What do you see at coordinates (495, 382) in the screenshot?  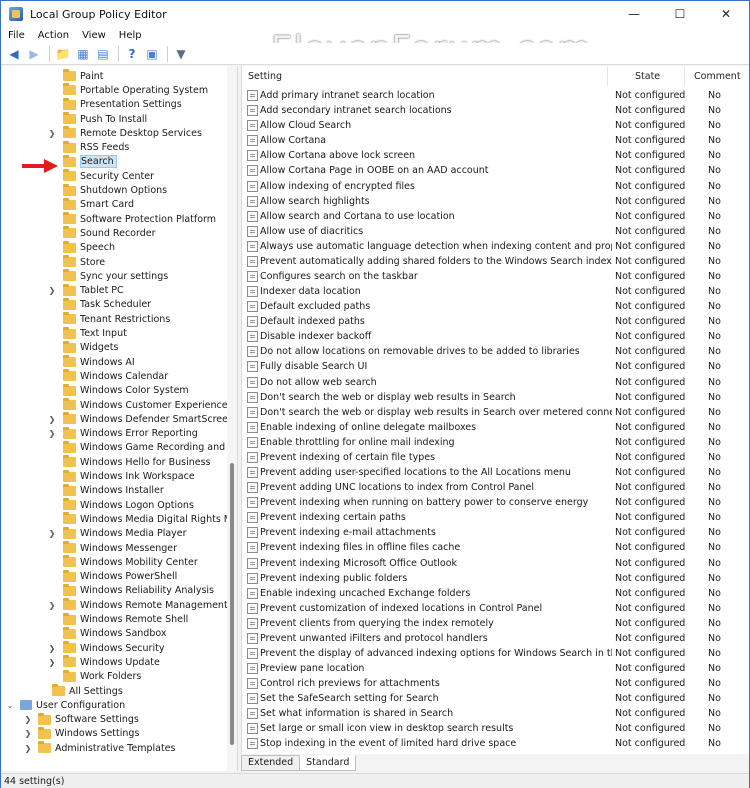 I see `table-row: Do not allow web search Not configured No` at bounding box center [495, 382].